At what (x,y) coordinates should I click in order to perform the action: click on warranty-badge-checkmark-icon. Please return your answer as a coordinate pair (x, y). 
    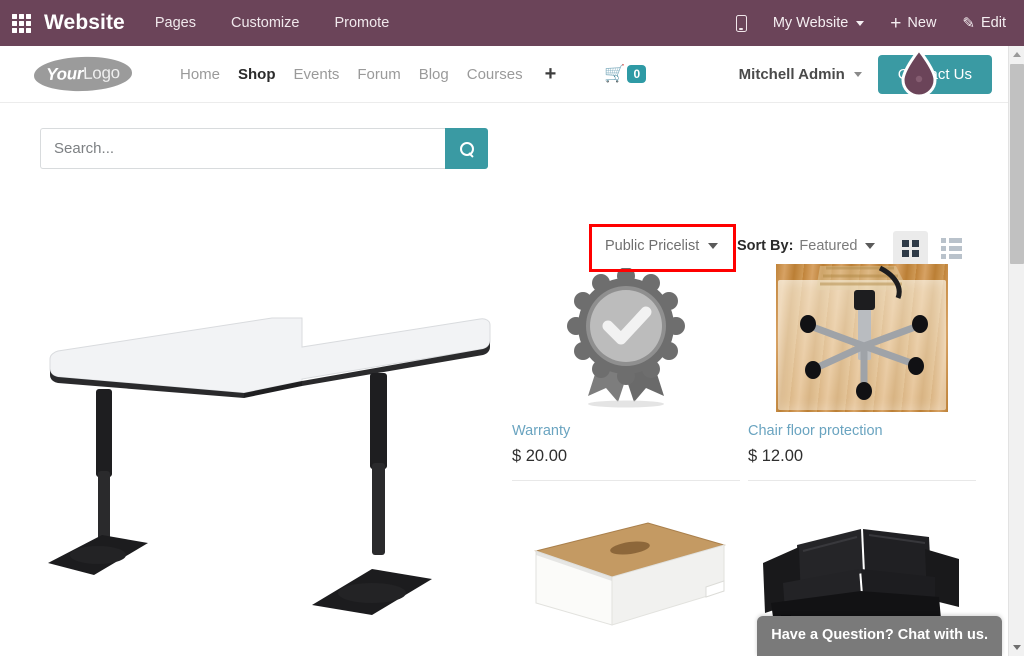
    Looking at the image, I should click on (626, 338).